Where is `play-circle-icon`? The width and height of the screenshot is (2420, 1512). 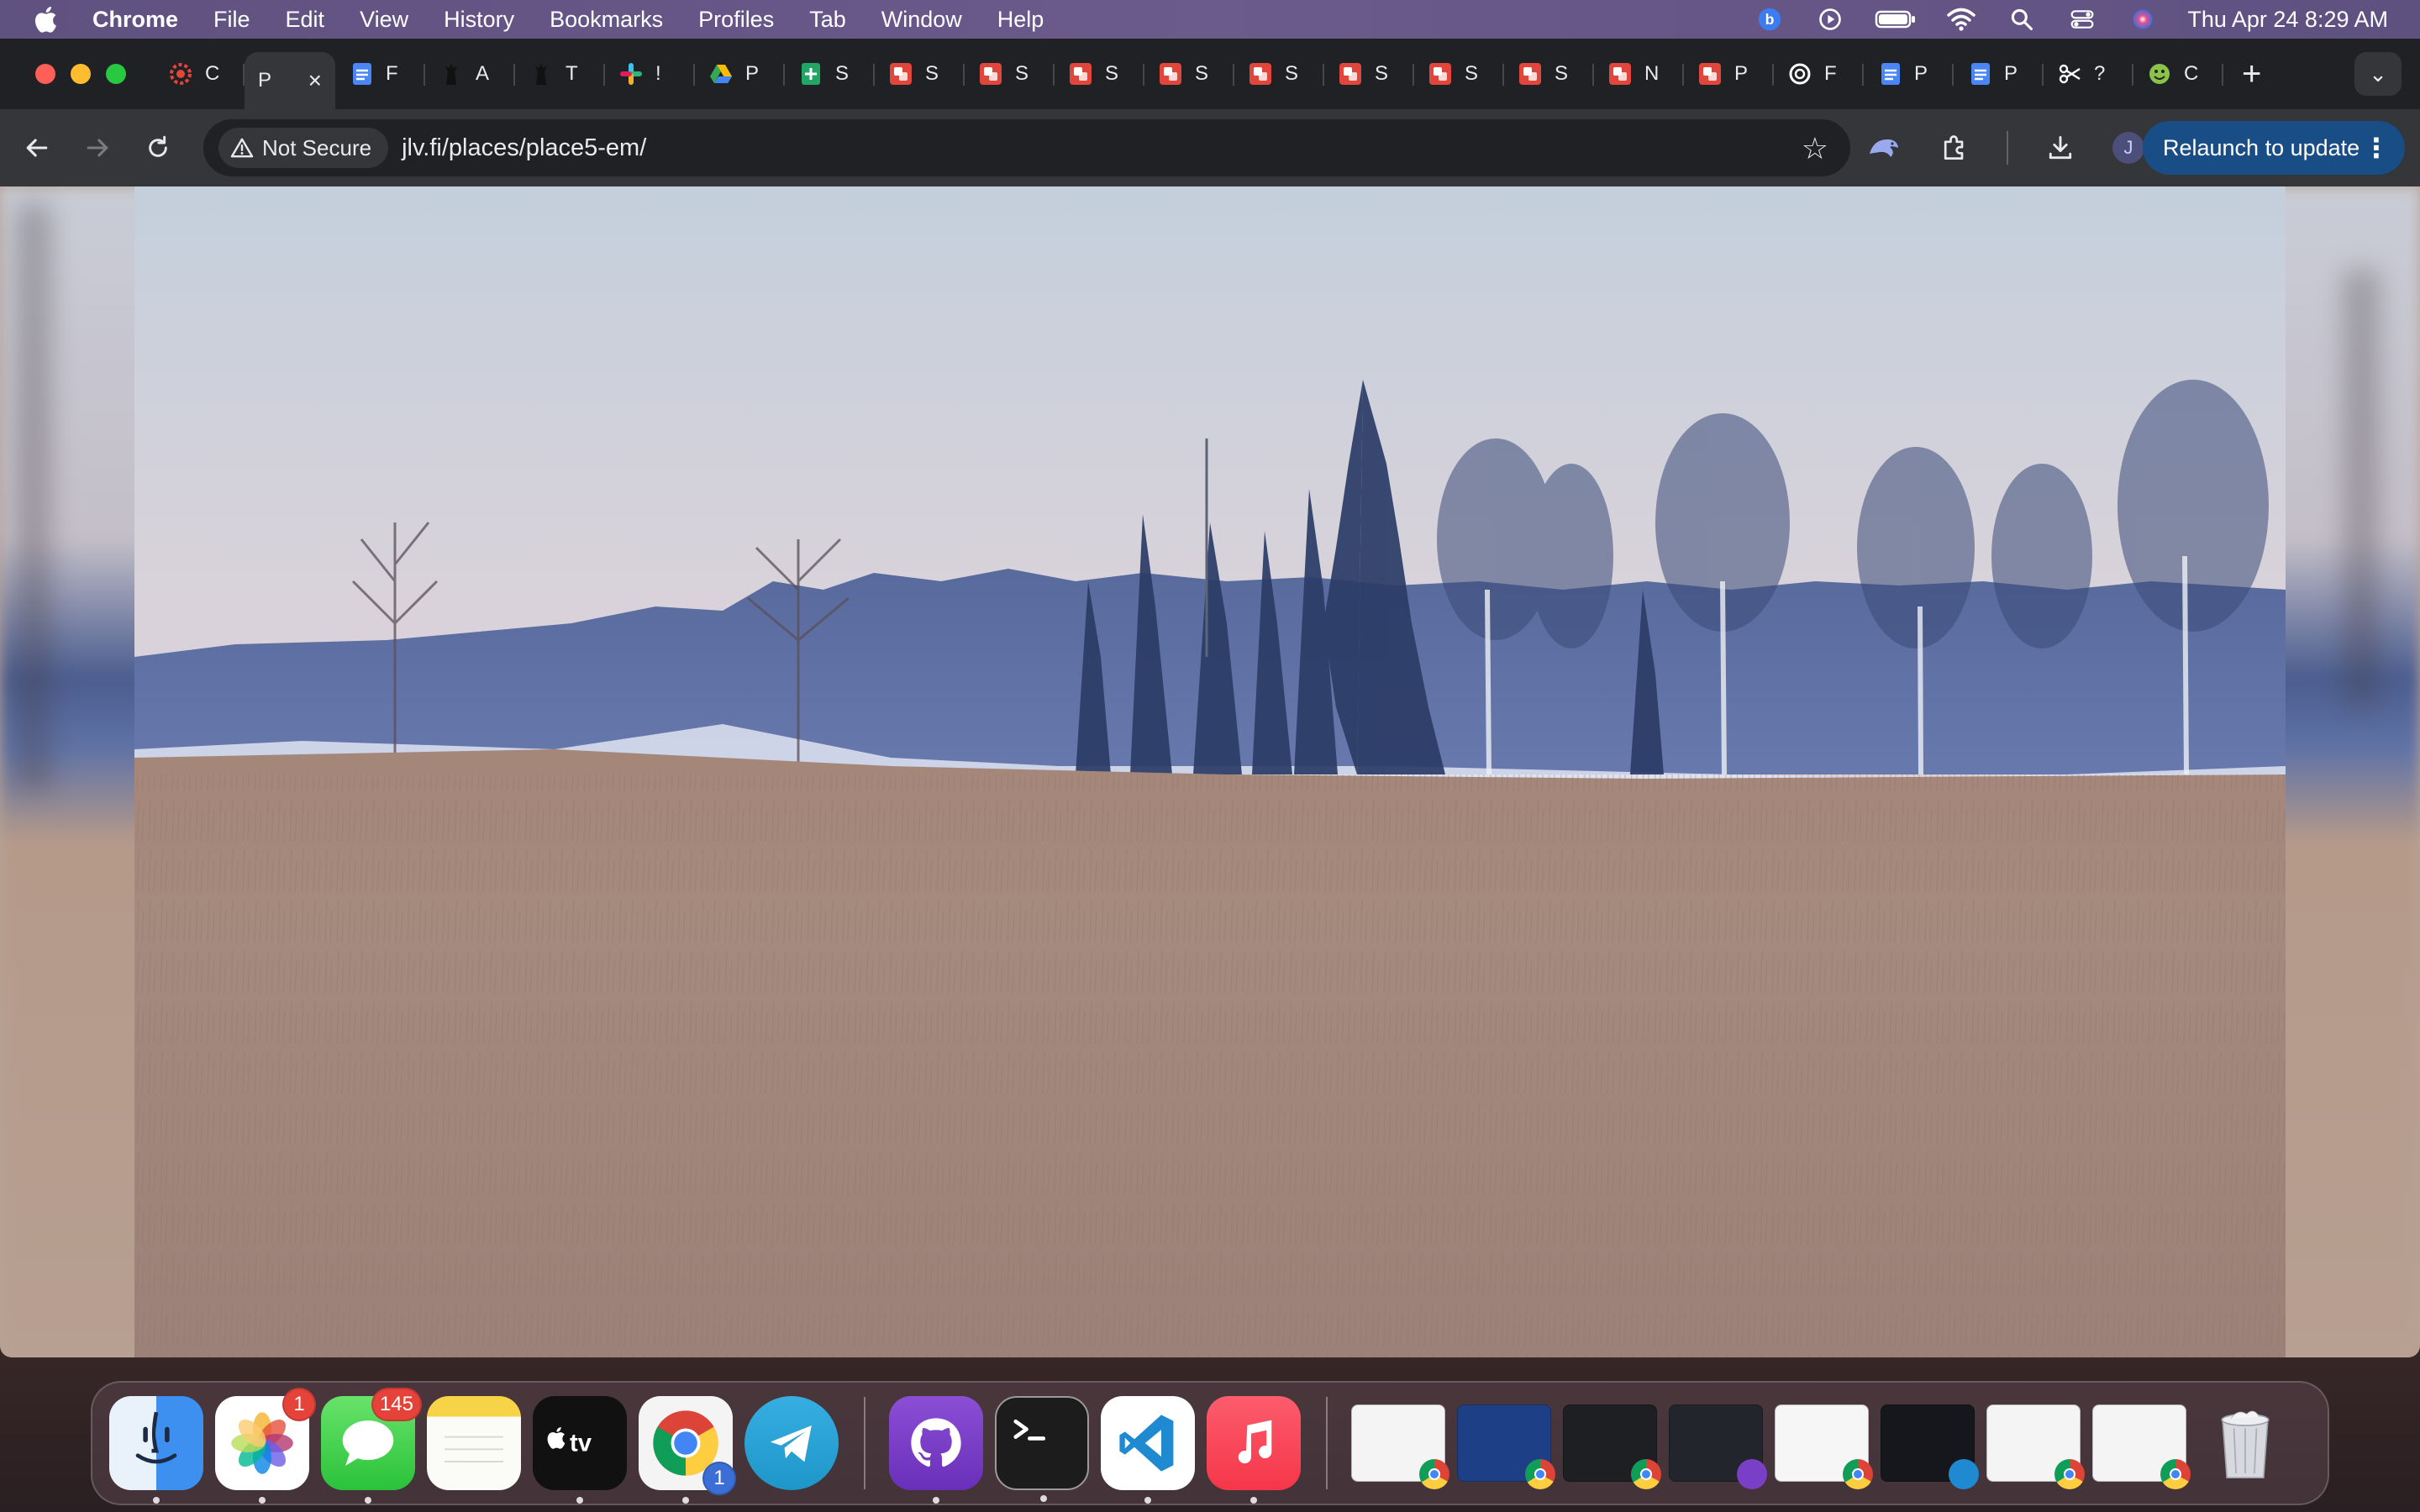 play-circle-icon is located at coordinates (1830, 19).